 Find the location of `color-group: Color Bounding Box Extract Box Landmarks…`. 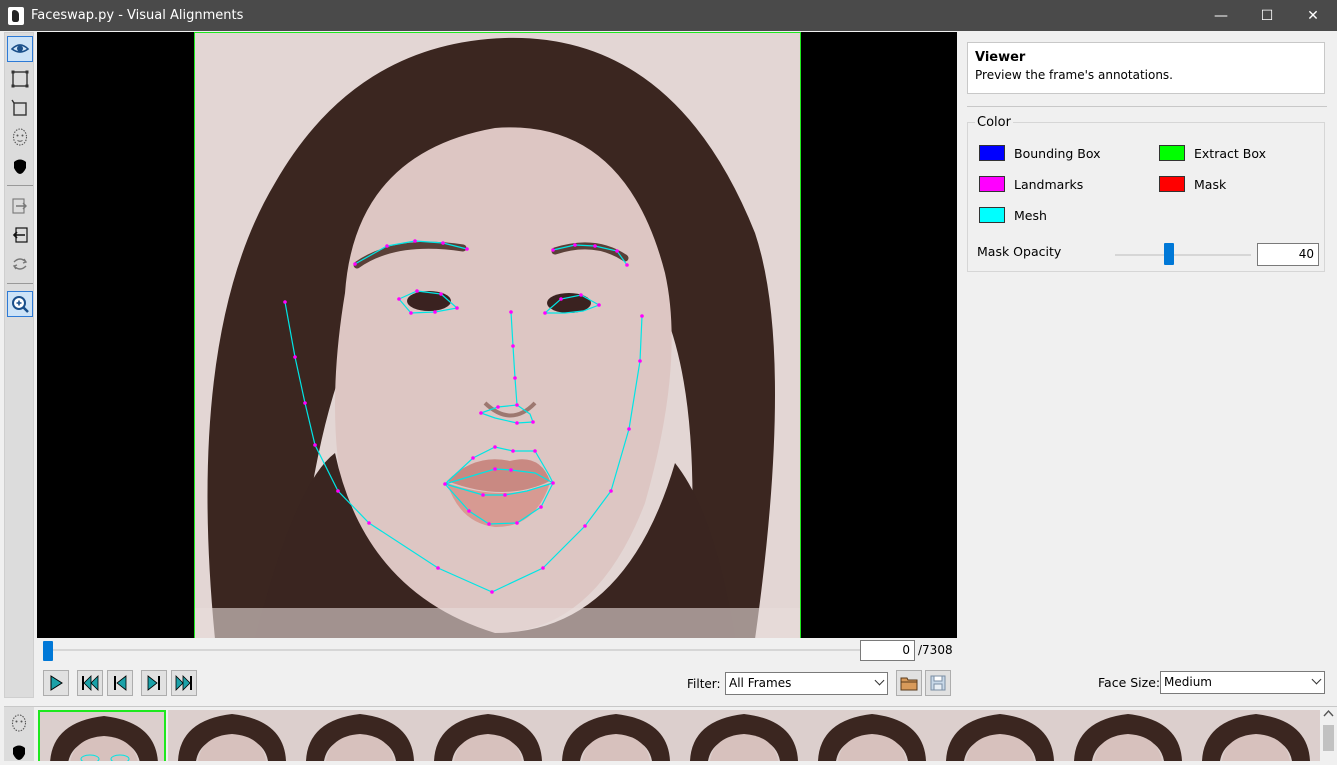

color-group: Color Bounding Box Extract Box Landmarks… is located at coordinates (1146, 193).